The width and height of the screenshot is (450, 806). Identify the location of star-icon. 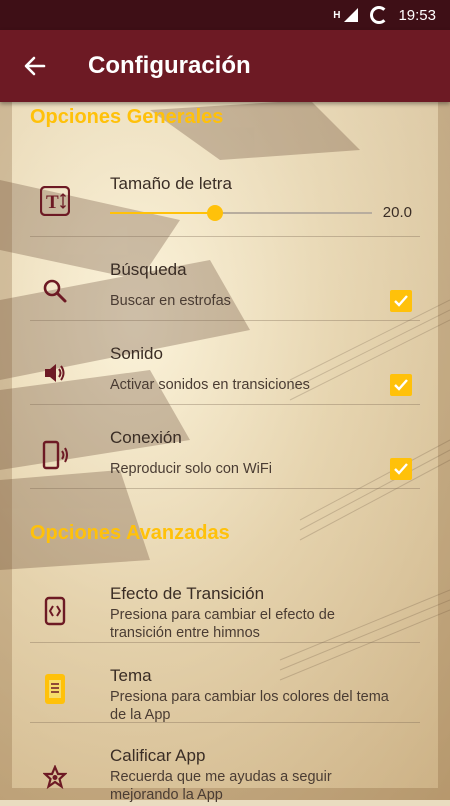
(55, 777).